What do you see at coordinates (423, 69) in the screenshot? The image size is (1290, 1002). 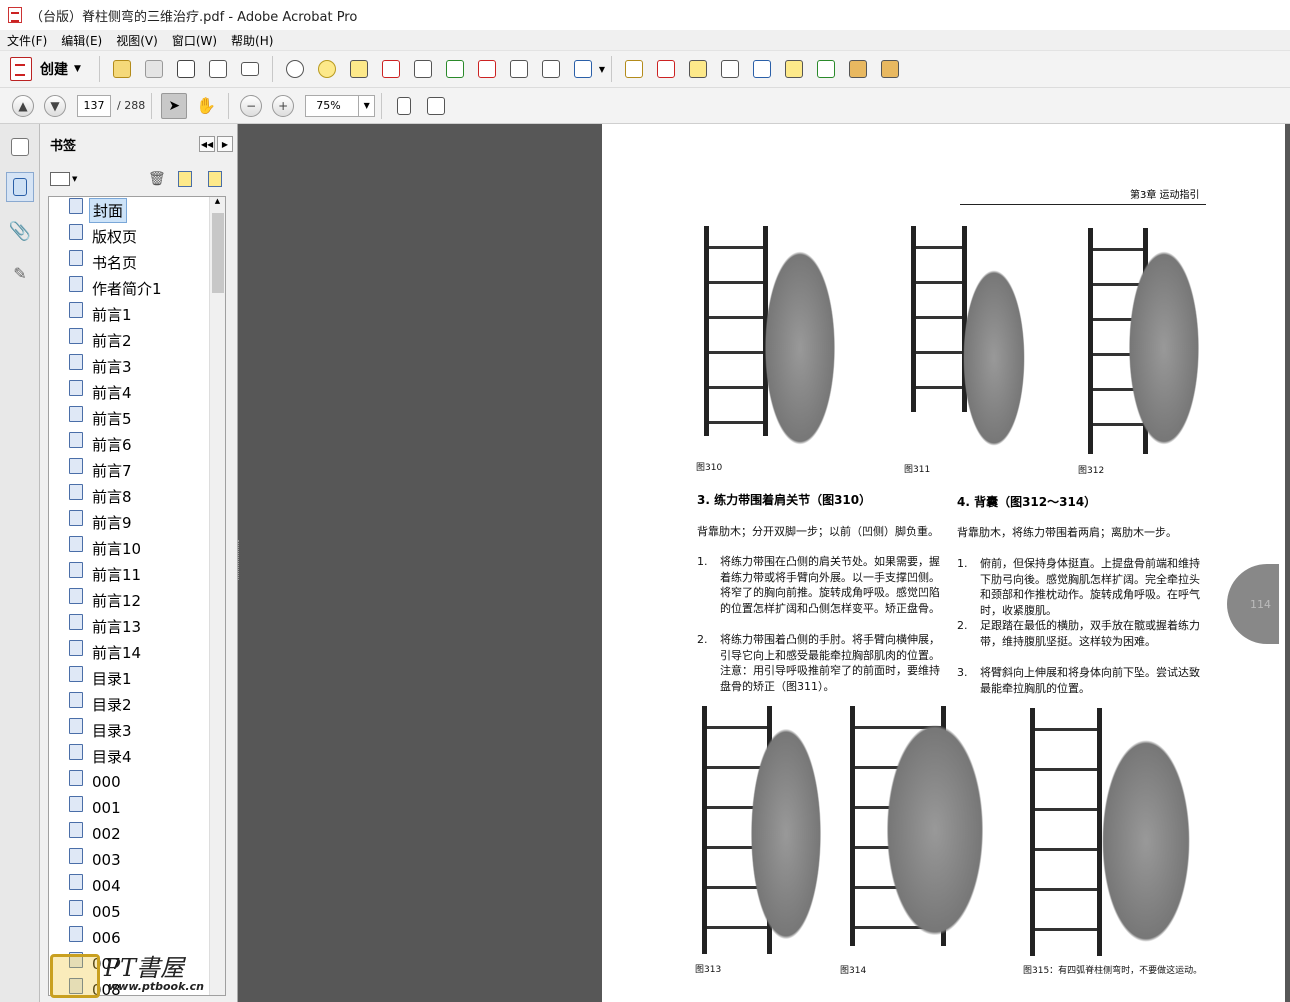 I see `rotate-button` at bounding box center [423, 69].